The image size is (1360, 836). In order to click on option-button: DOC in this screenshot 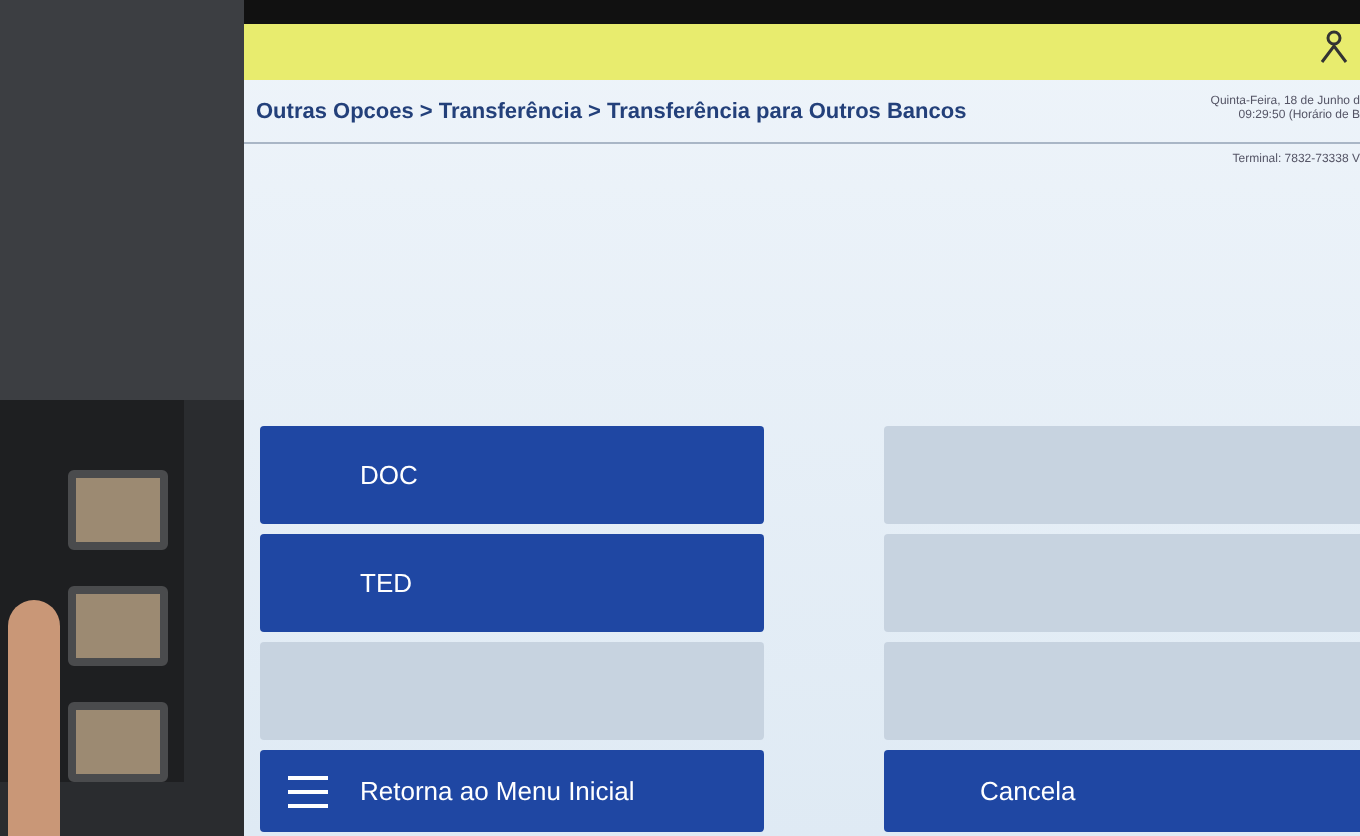, I will do `click(512, 475)`.